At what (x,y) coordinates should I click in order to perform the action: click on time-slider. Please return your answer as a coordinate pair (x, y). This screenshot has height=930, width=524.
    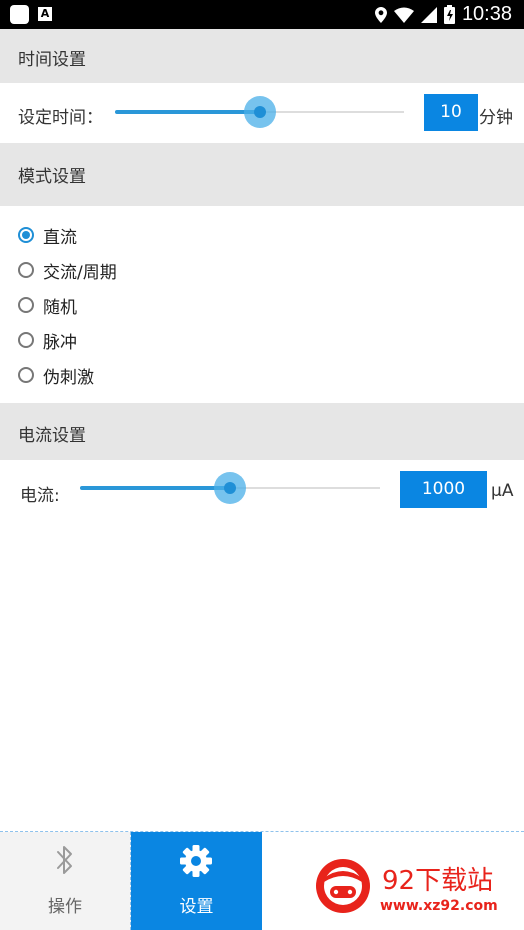
    Looking at the image, I should click on (259, 112).